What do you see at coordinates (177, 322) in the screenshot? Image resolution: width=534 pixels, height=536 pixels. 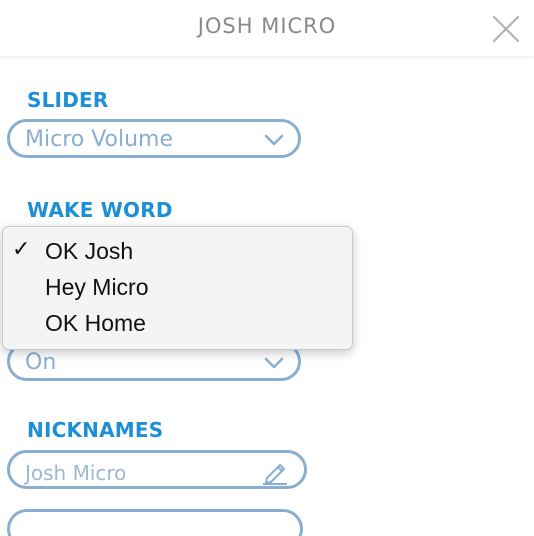 I see `wake-word-option-ok-home: OK Home` at bounding box center [177, 322].